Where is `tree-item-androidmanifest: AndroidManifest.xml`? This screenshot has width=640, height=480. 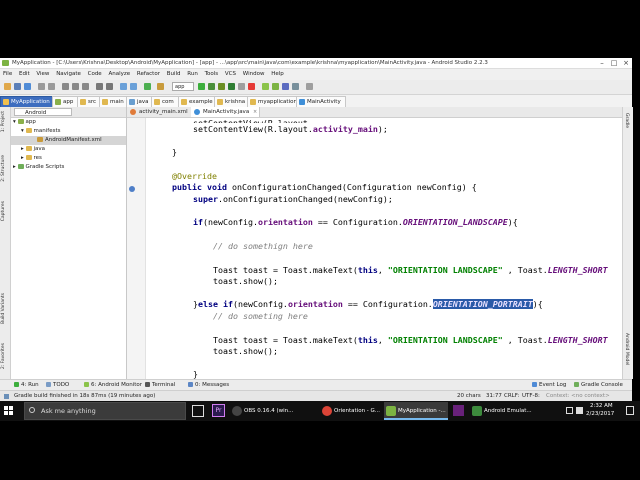 tree-item-androidmanifest: AndroidManifest.xml is located at coordinates (68, 140).